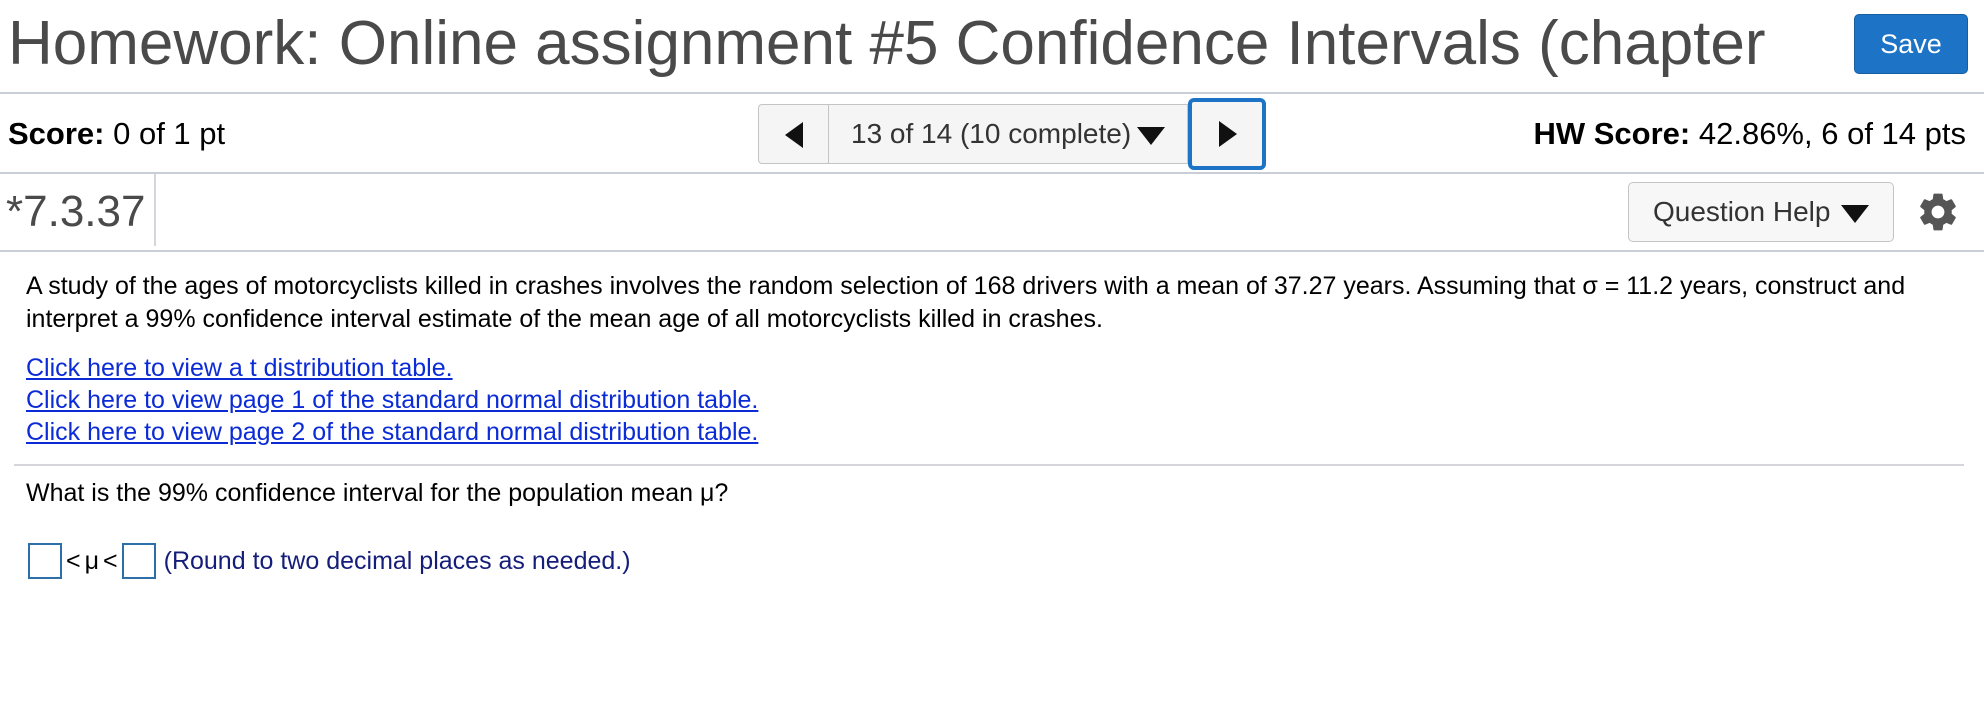 The image size is (1984, 706). What do you see at coordinates (1832, 133) in the screenshot?
I see `hw-score-value: 42.86%, 6 of 14 pts` at bounding box center [1832, 133].